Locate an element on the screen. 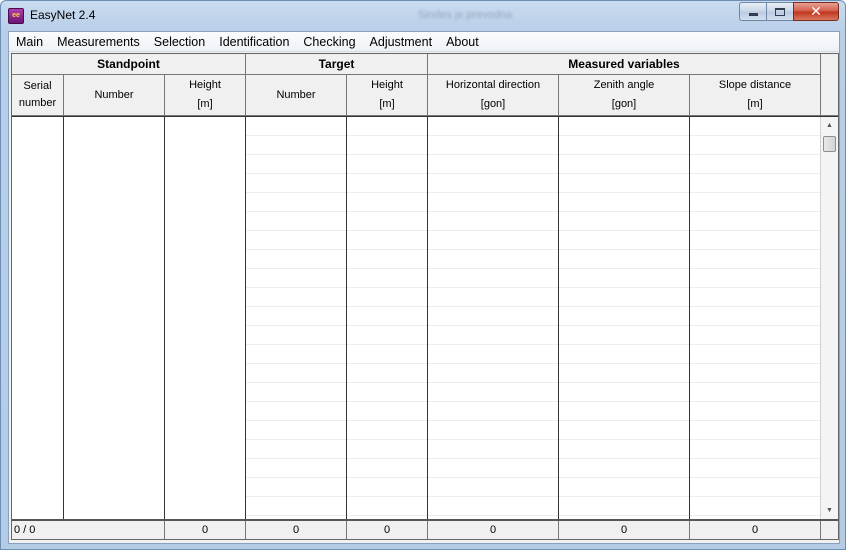 This screenshot has width=846, height=550. maximize-icon is located at coordinates (780, 11).